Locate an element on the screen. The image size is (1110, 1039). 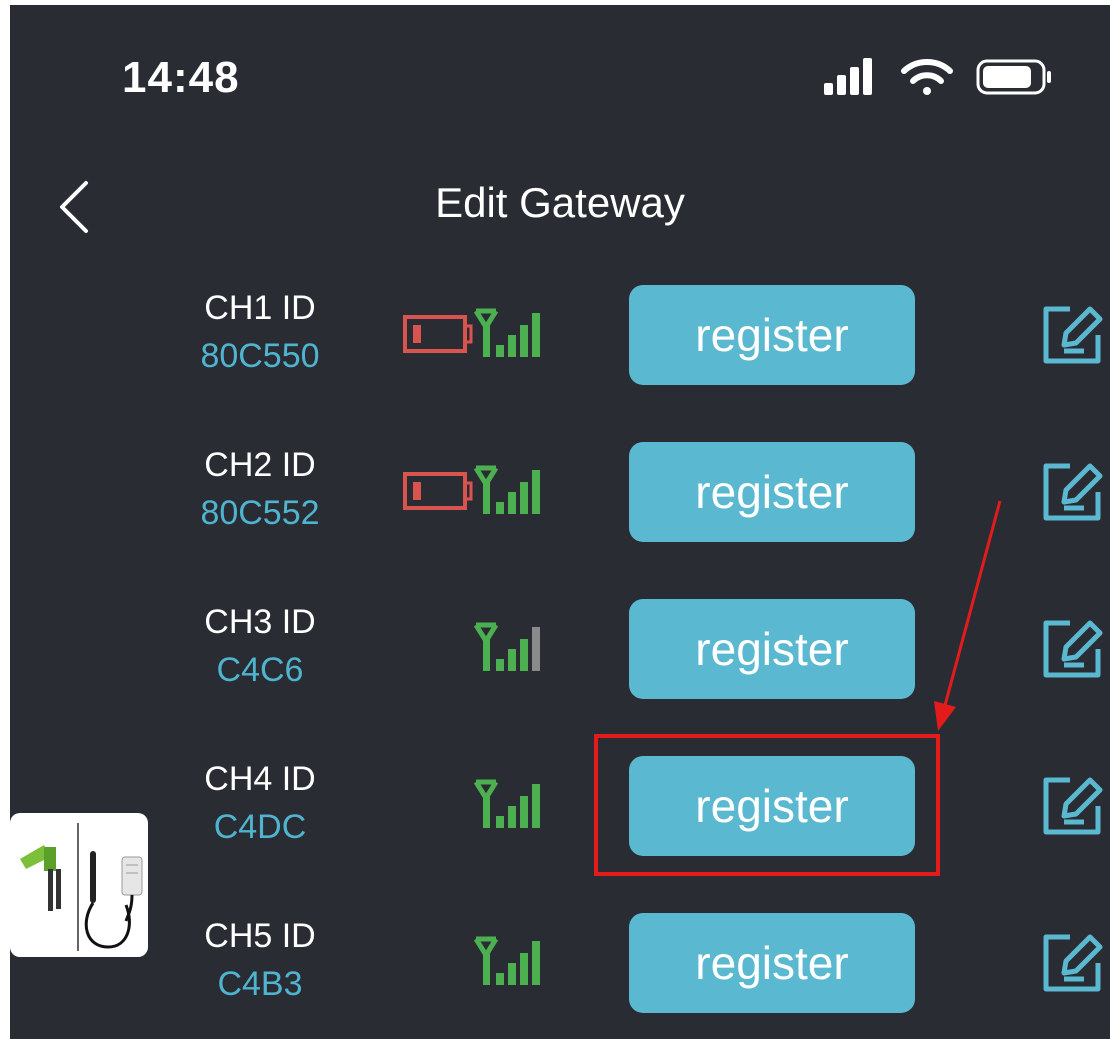
wifi-icon is located at coordinates (927, 77).